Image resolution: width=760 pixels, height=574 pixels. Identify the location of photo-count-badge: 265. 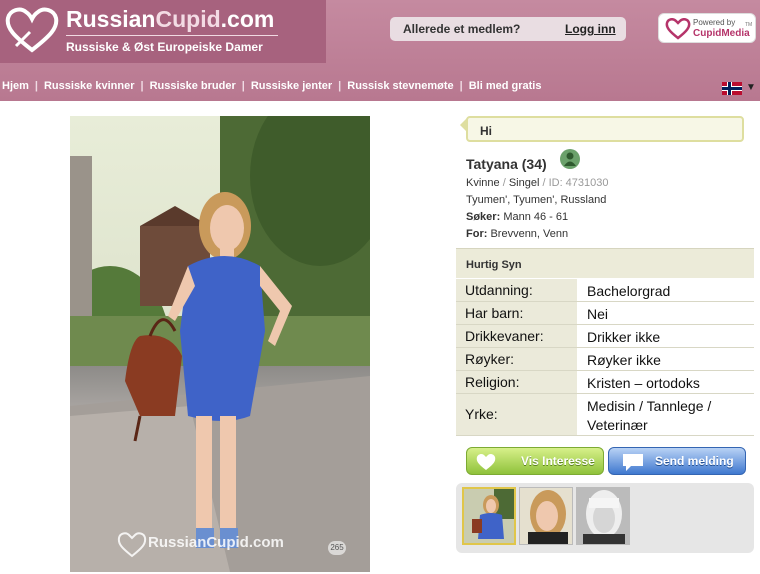
(337, 548).